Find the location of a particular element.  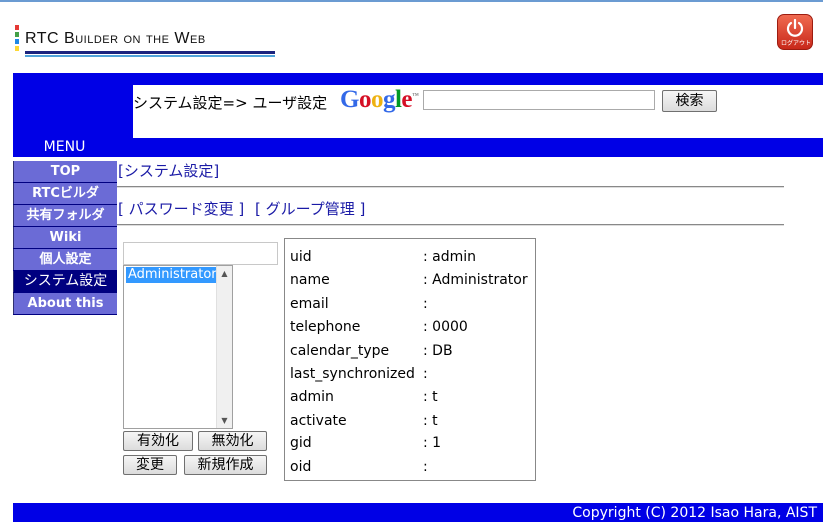

logout-button: ログアウト is located at coordinates (795, 32).